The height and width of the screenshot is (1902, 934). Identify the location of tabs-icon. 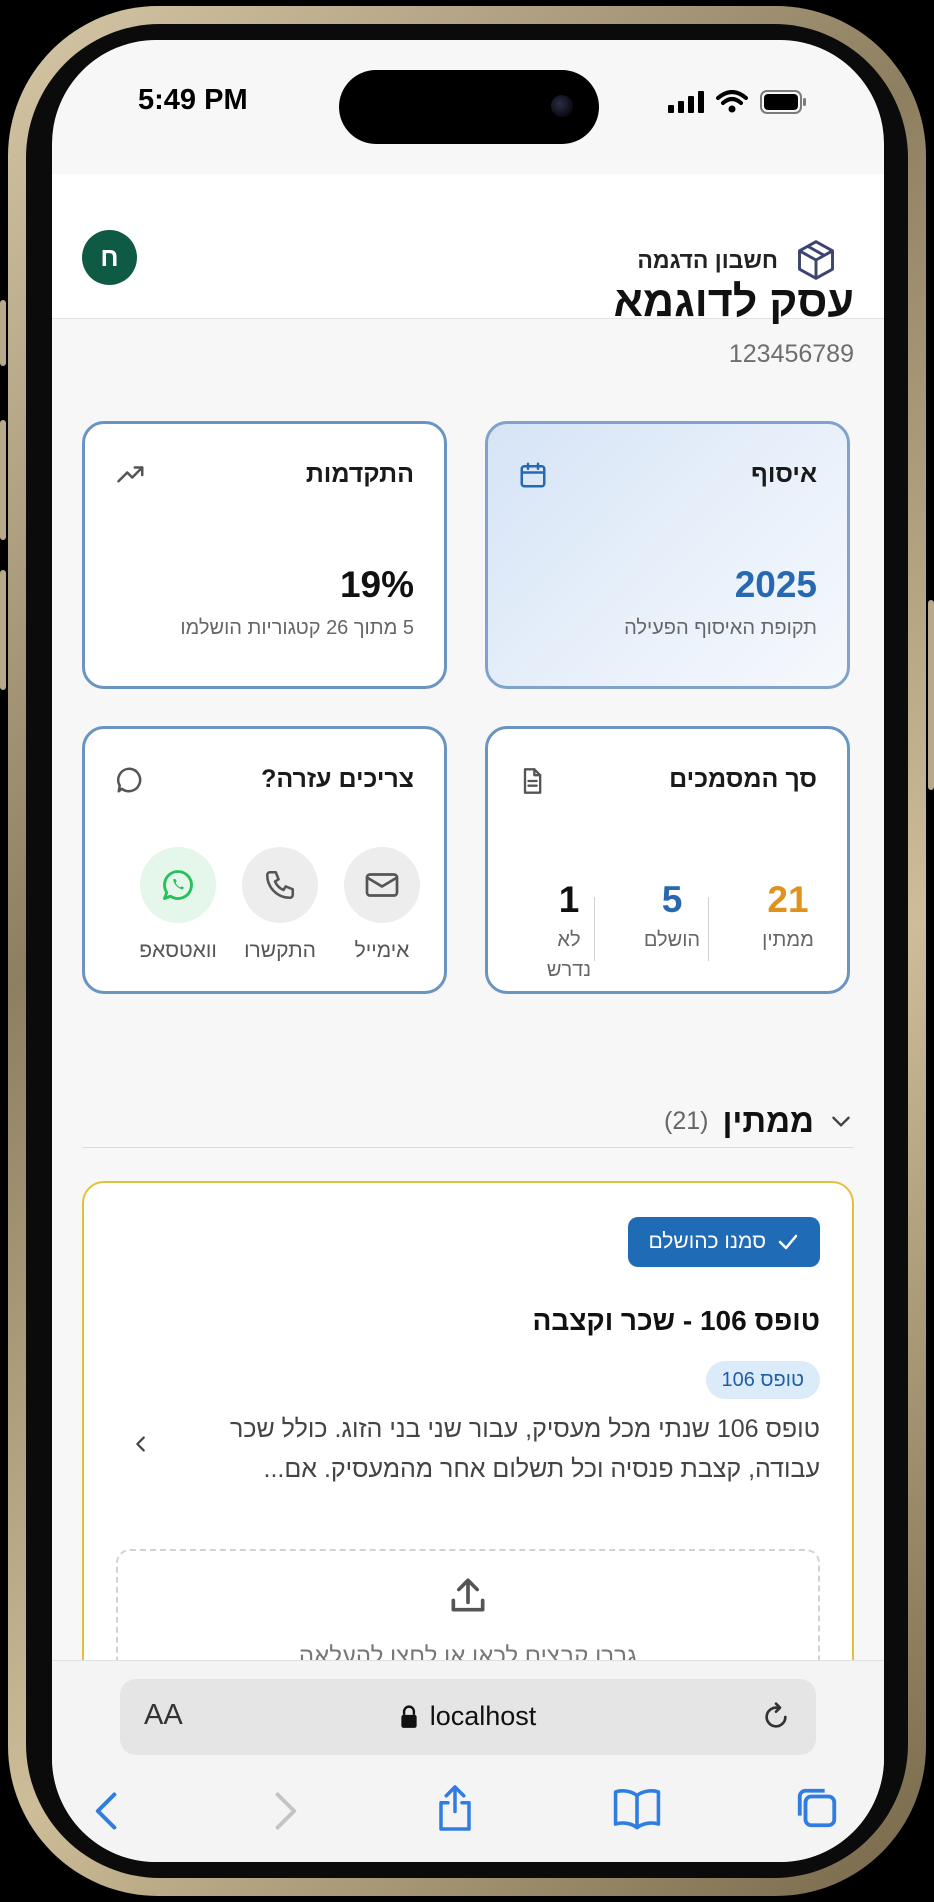
(817, 1808).